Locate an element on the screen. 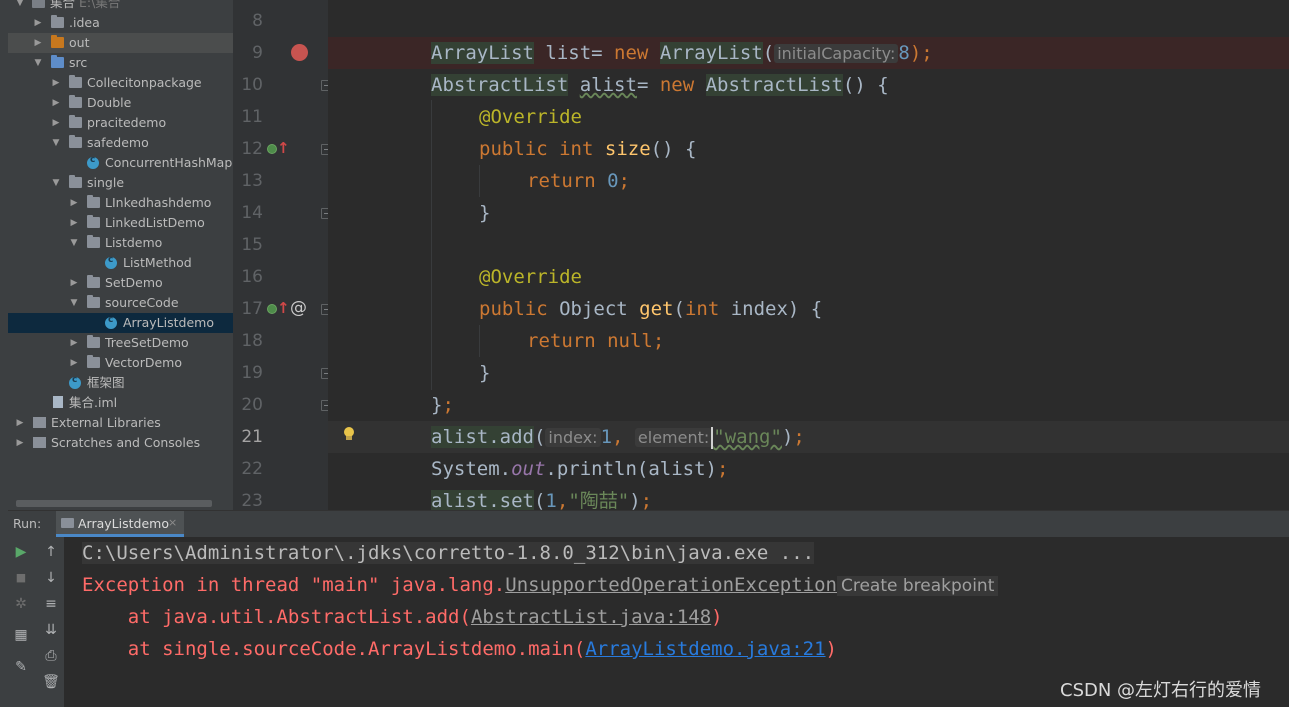 The image size is (1289, 707). code-token: System. is located at coordinates (471, 469).